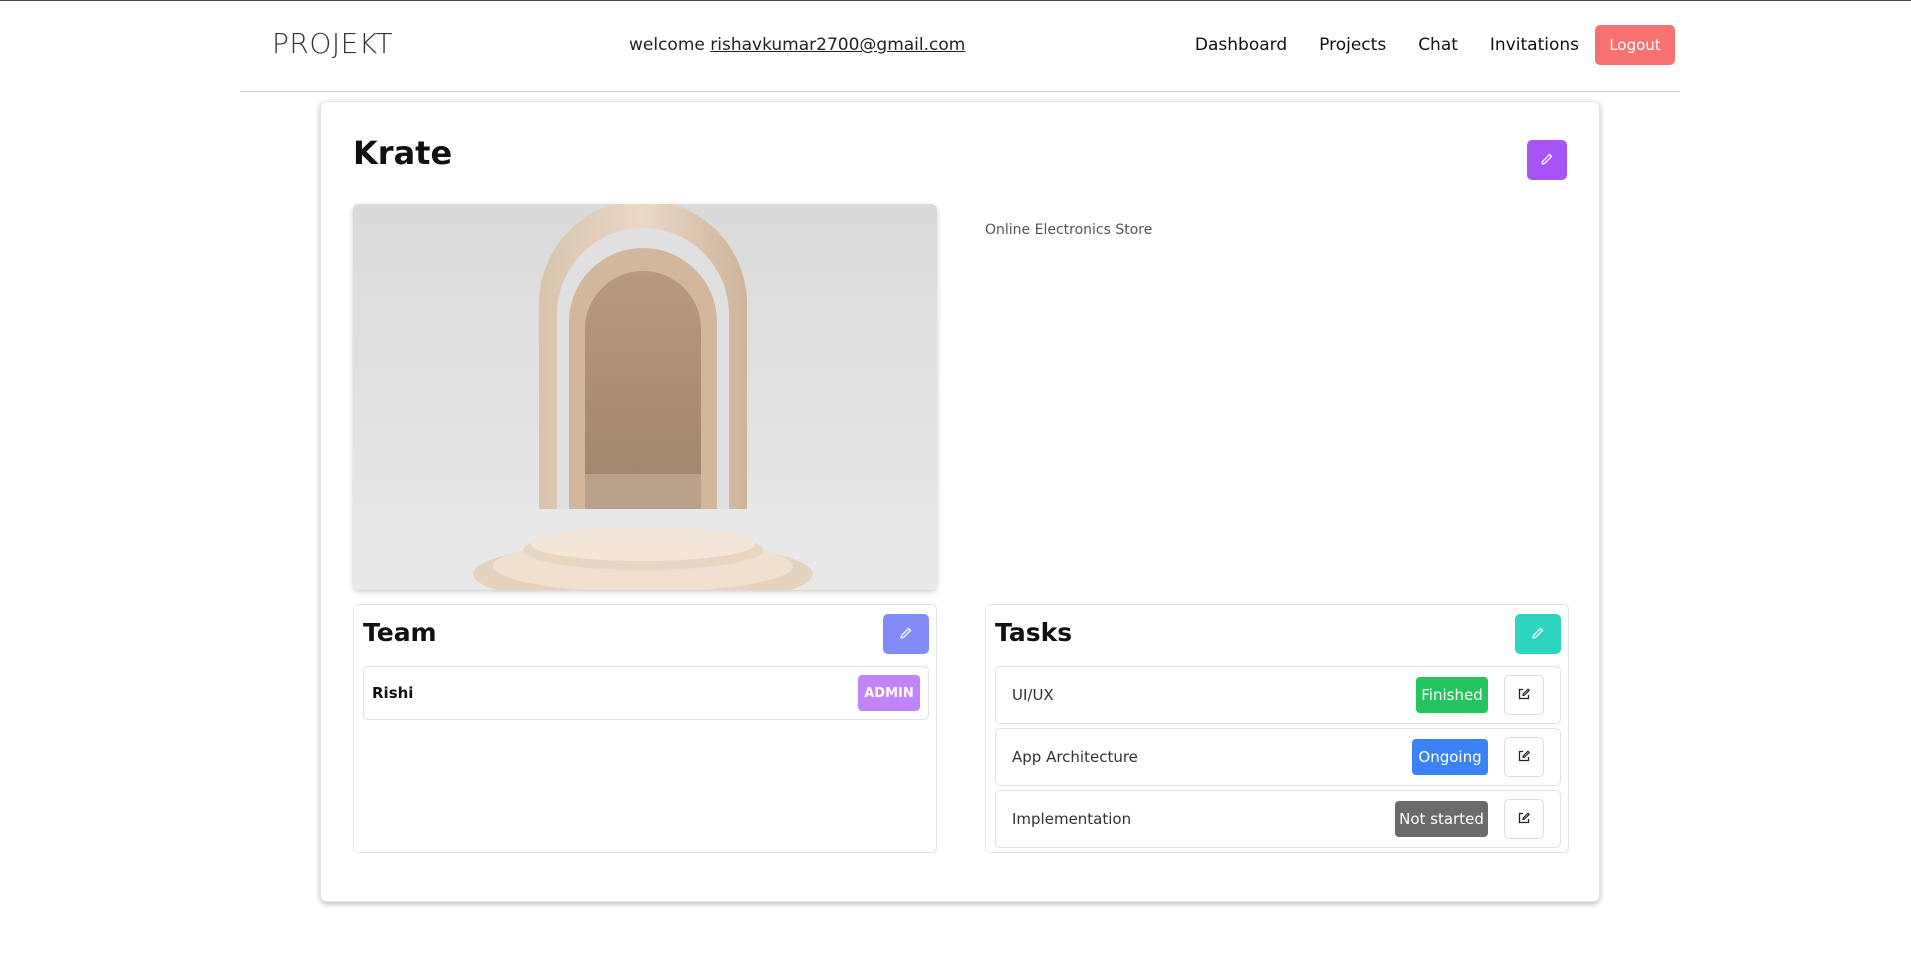 This screenshot has width=1911, height=966. I want to click on task-name: App Architecture, so click(1075, 757).